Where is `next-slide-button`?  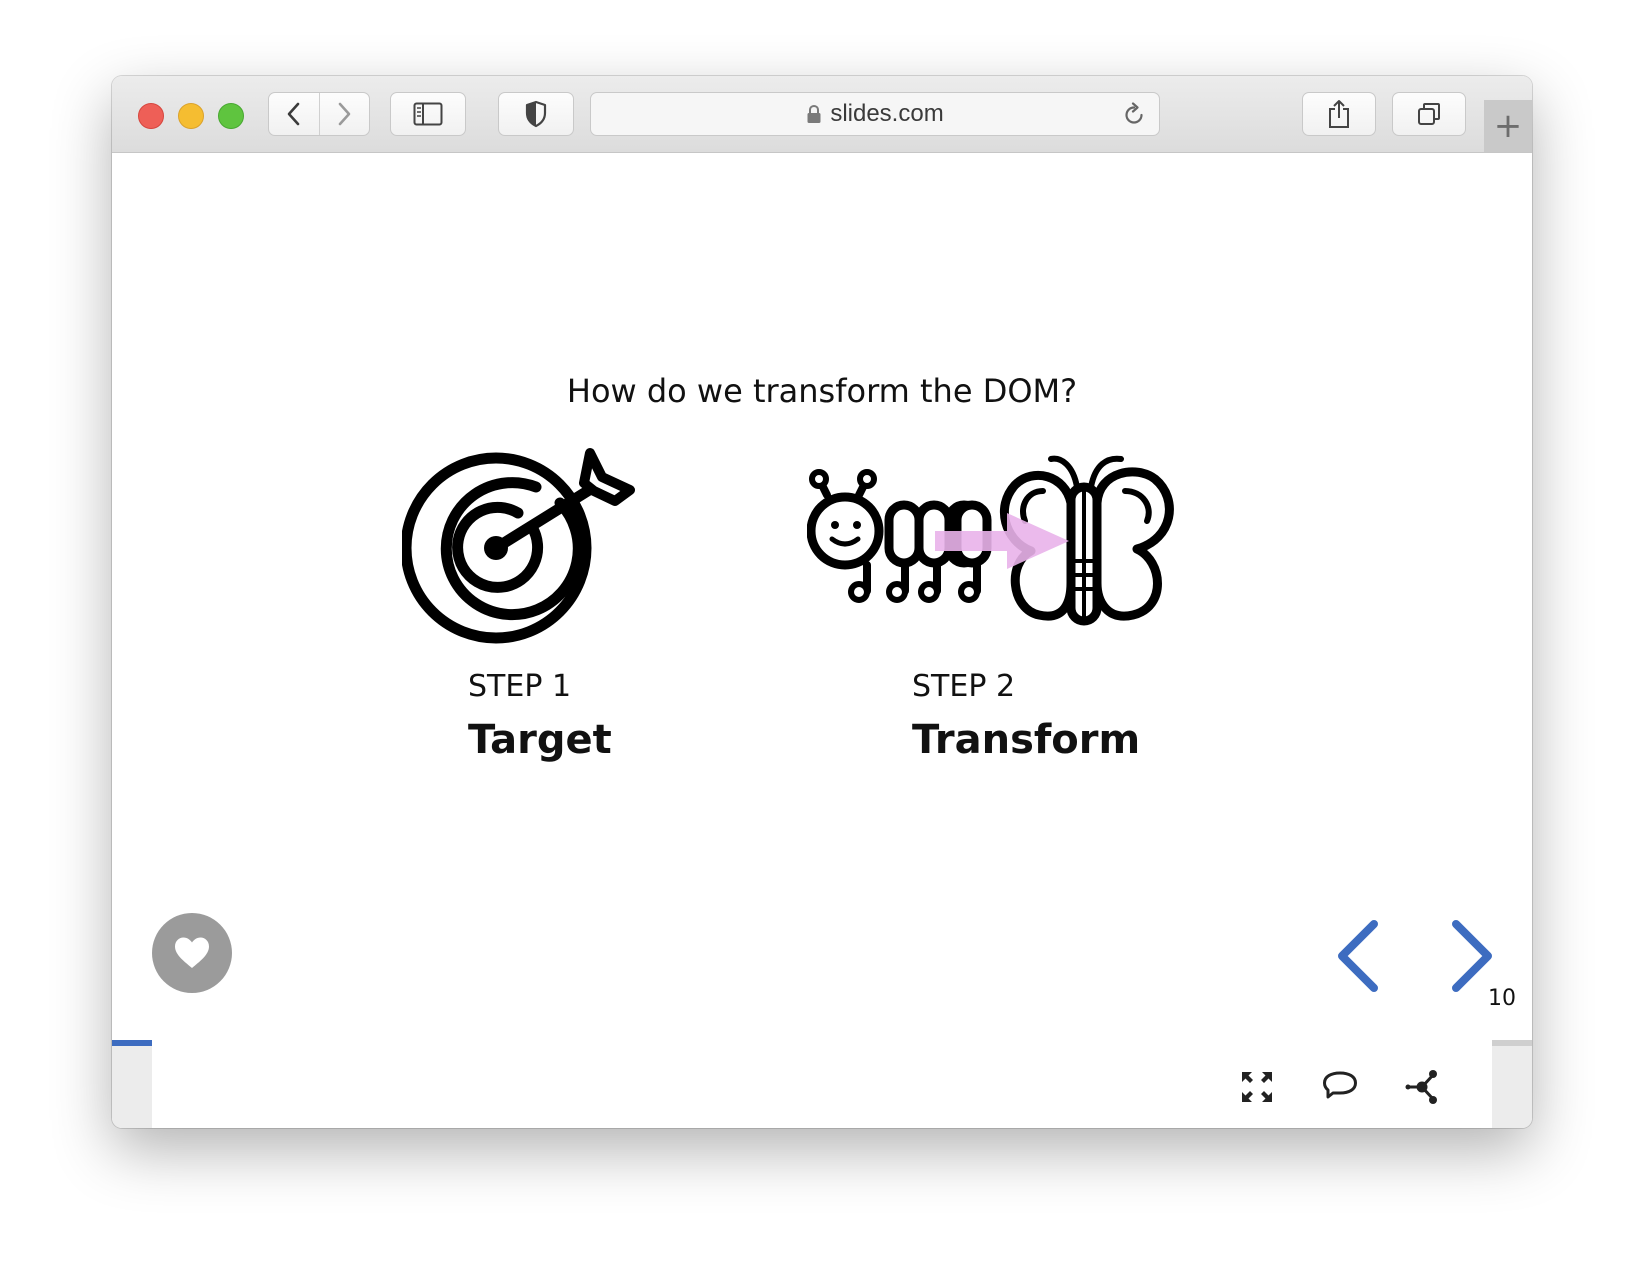
next-slide-button is located at coordinates (1472, 956).